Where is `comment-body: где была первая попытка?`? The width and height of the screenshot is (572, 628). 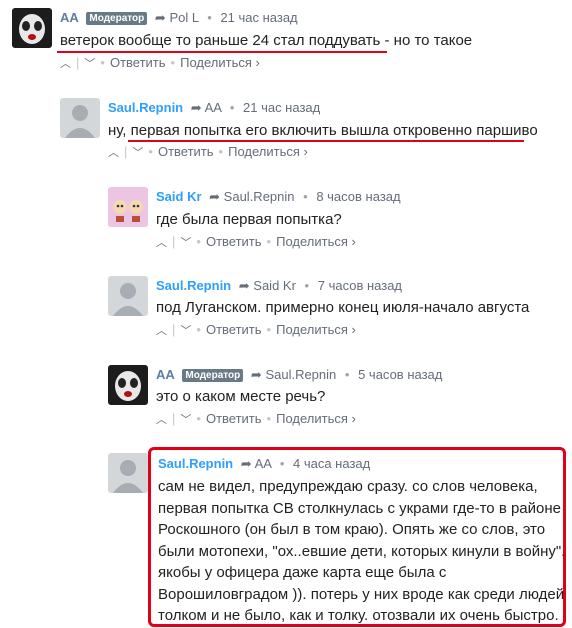 comment-body: где была первая попытка? is located at coordinates (249, 219).